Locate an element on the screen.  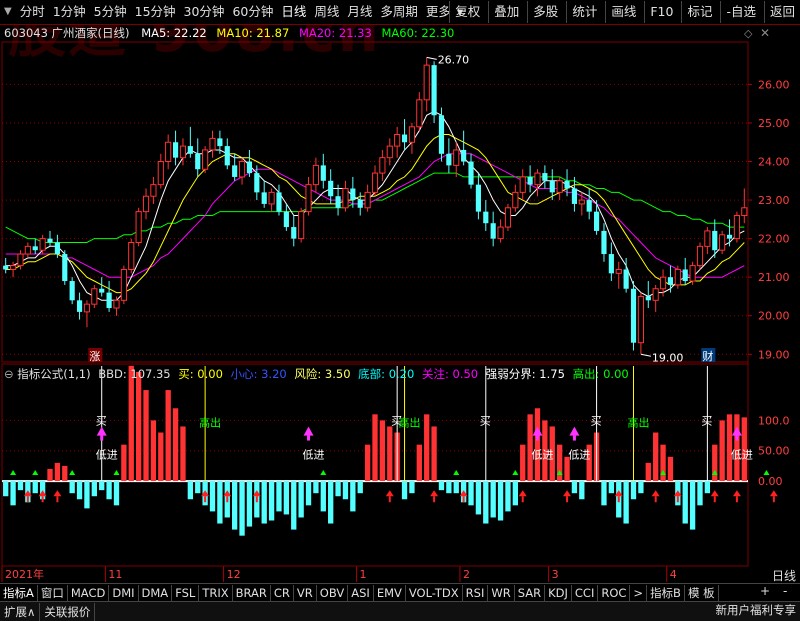
price-tick-label: 19.00 is located at coordinates (774, 354).